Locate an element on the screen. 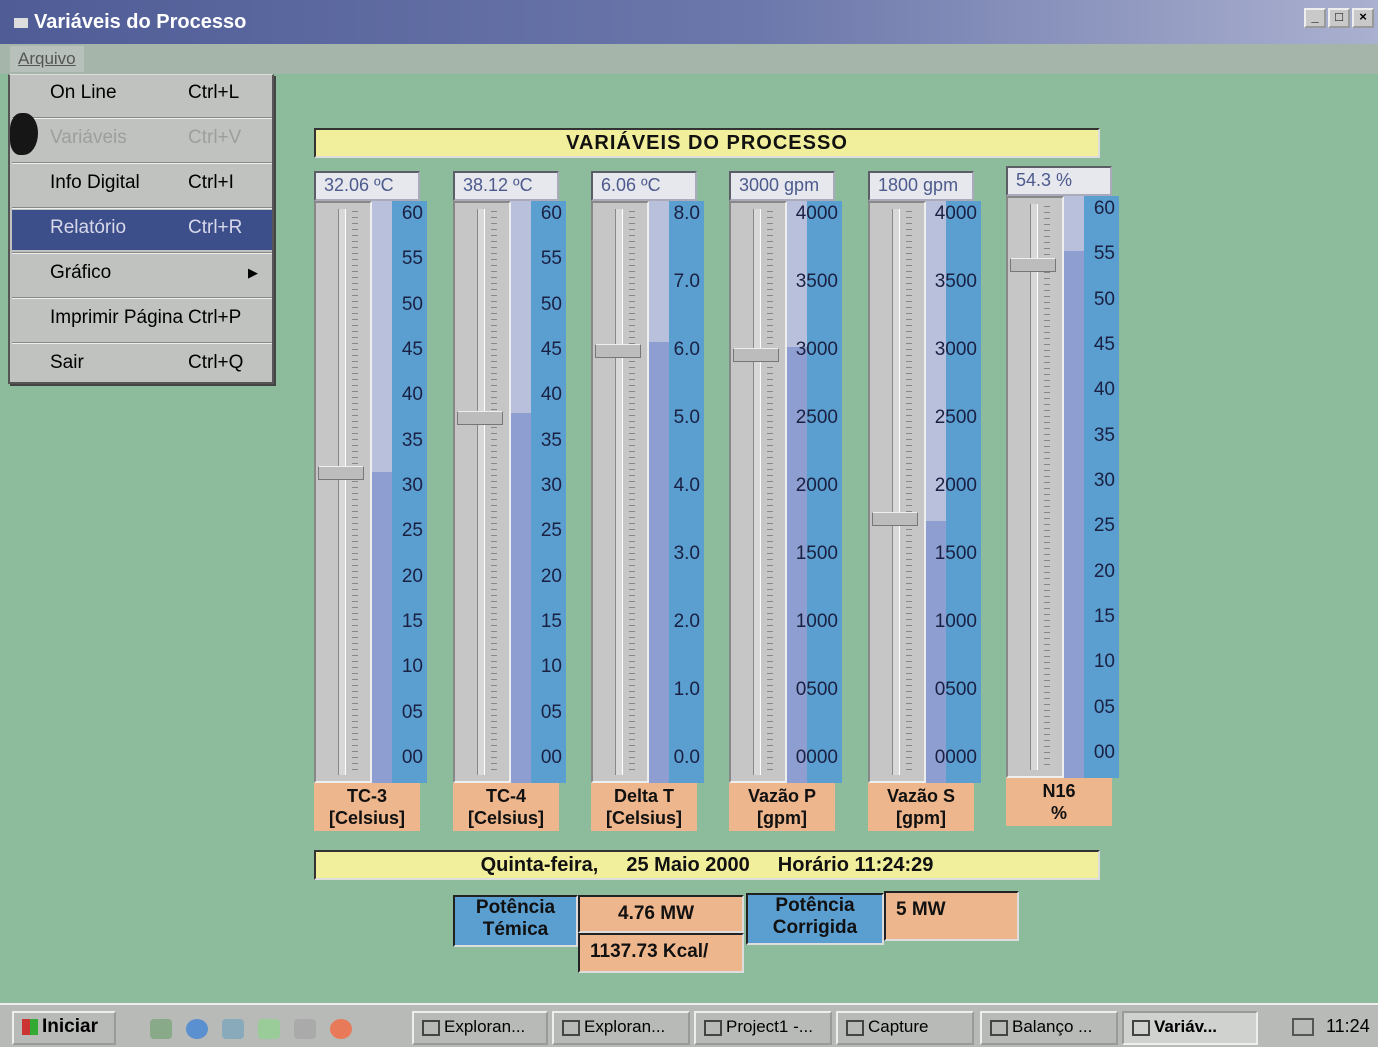 This screenshot has height=1047, width=1378. menu-item-imprimir: Imprimir Página Ctrl+P is located at coordinates (142, 320).